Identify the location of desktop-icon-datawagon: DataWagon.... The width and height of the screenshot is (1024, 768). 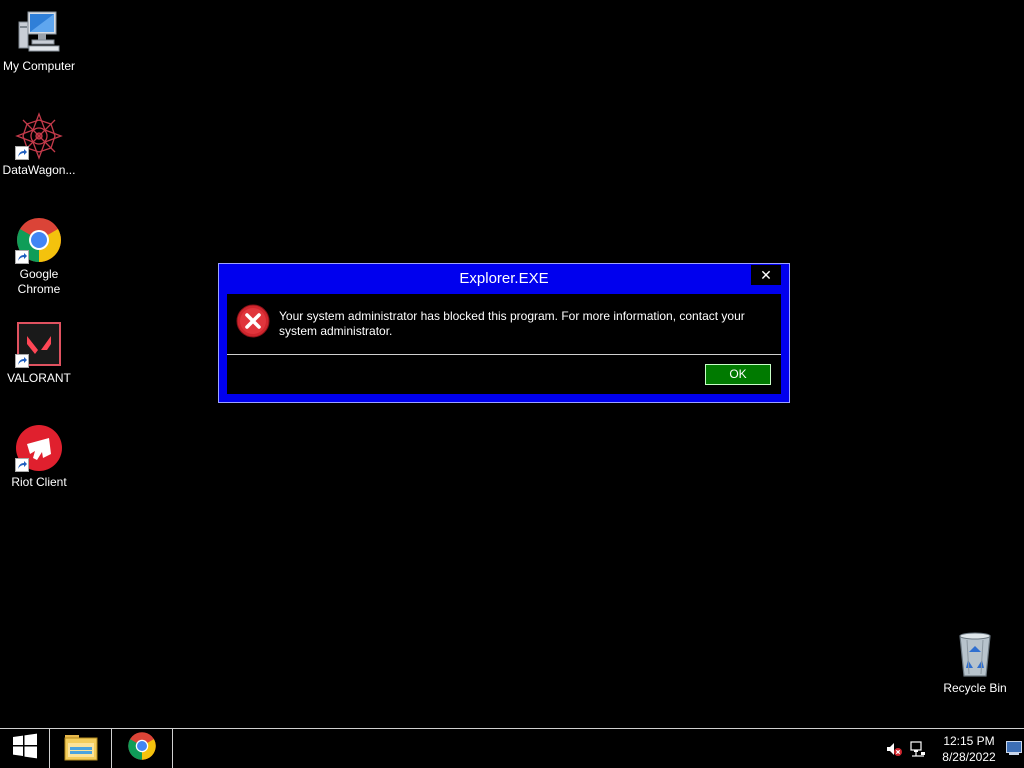
(39, 145).